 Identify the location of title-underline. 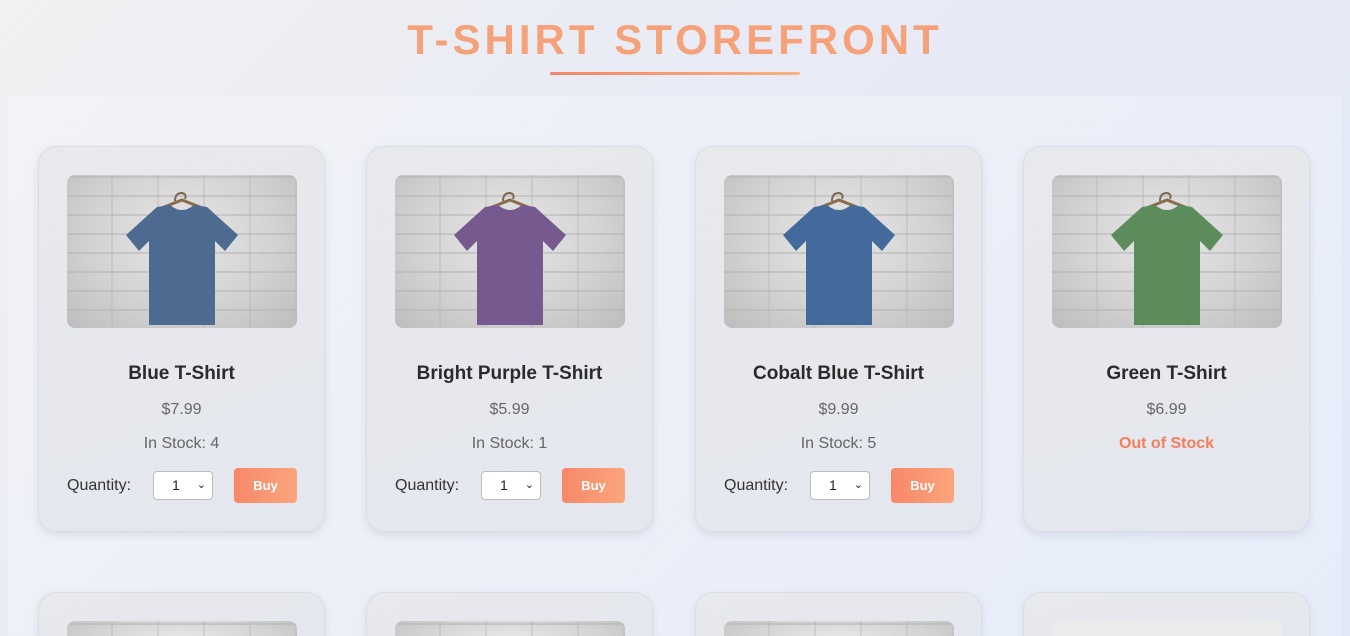
(675, 73).